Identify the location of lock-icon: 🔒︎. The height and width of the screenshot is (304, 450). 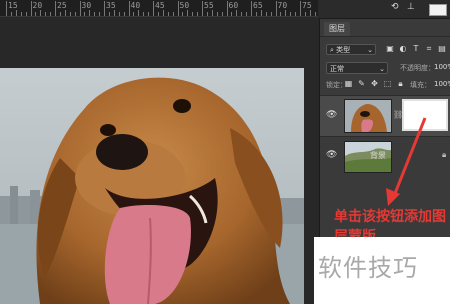
(444, 154).